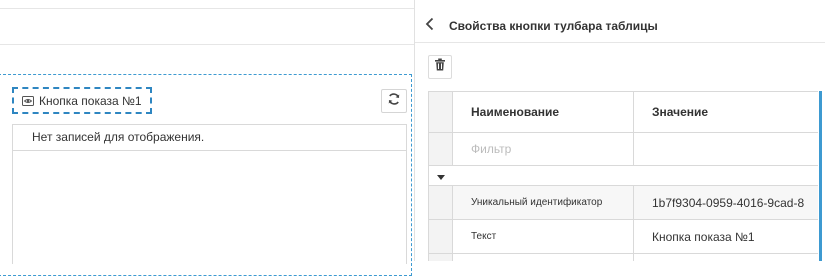  Describe the element at coordinates (441, 112) in the screenshot. I see `header-spacer` at that location.